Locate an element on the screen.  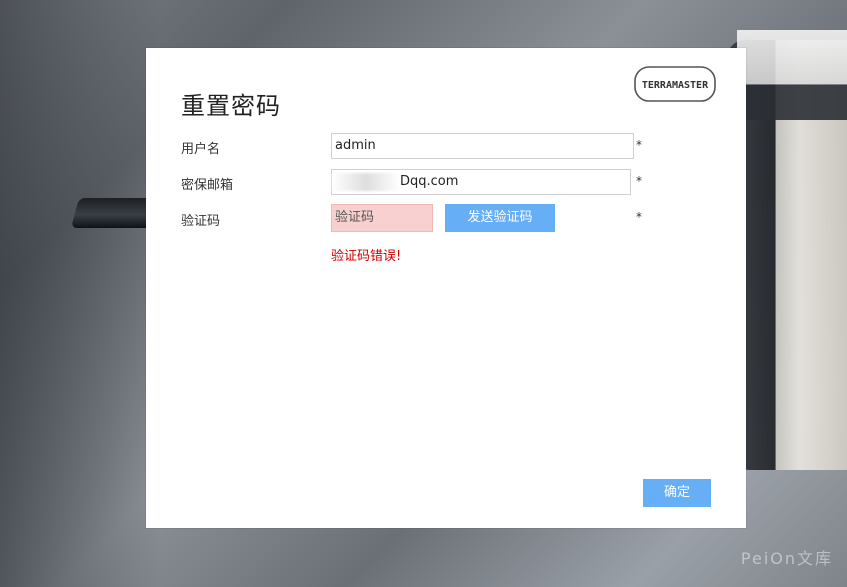
code-label: 验证码 is located at coordinates (201, 221).